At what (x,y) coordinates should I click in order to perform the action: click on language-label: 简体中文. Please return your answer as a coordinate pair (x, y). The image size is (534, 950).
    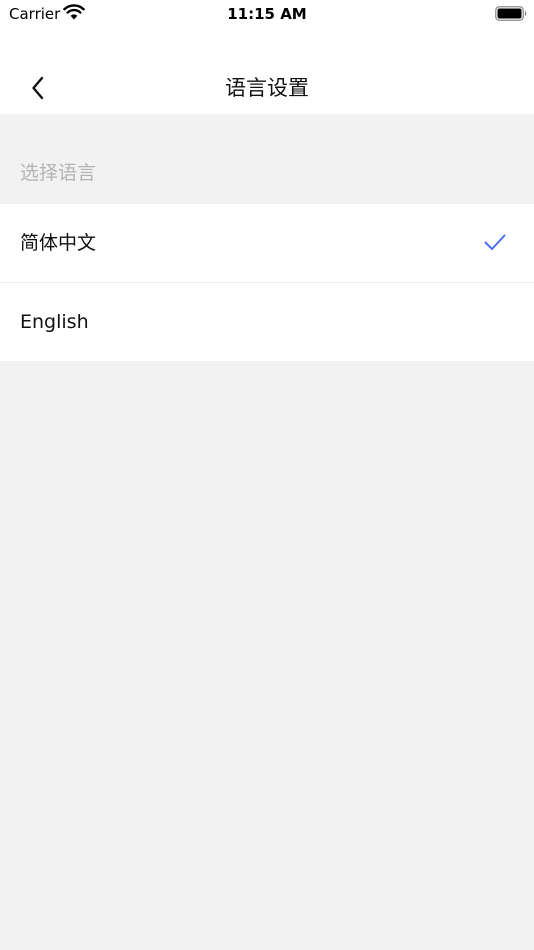
    Looking at the image, I should click on (58, 243).